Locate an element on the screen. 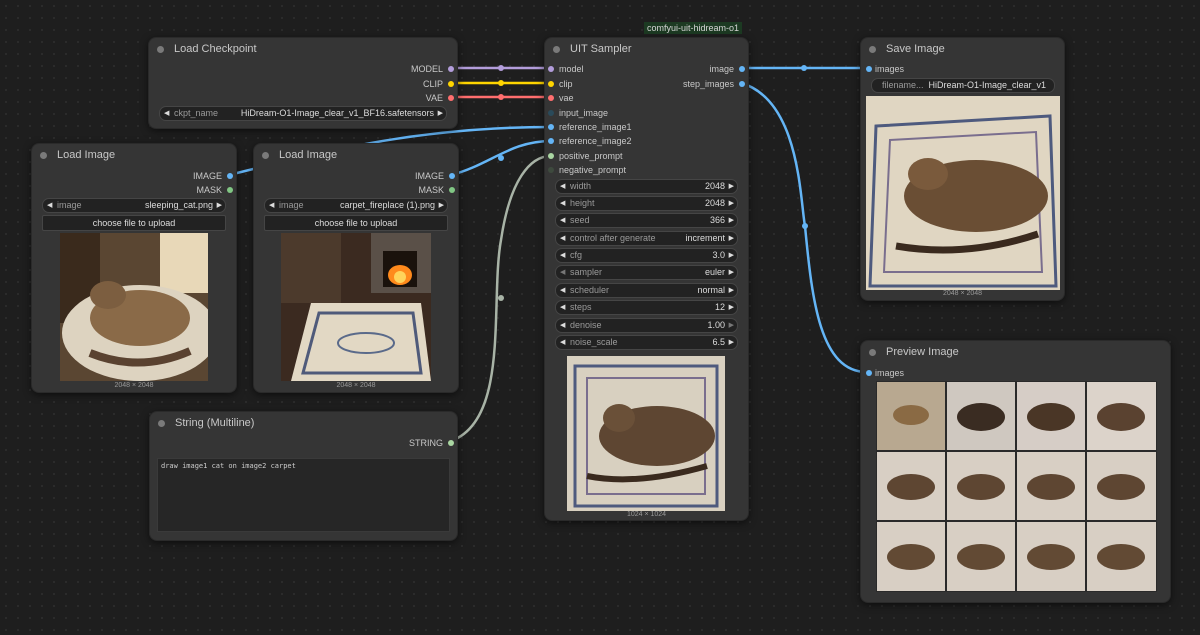 This screenshot has height=635, width=1200. cfg-widget: ◀ cfg 3.0 ▶ is located at coordinates (646, 255).